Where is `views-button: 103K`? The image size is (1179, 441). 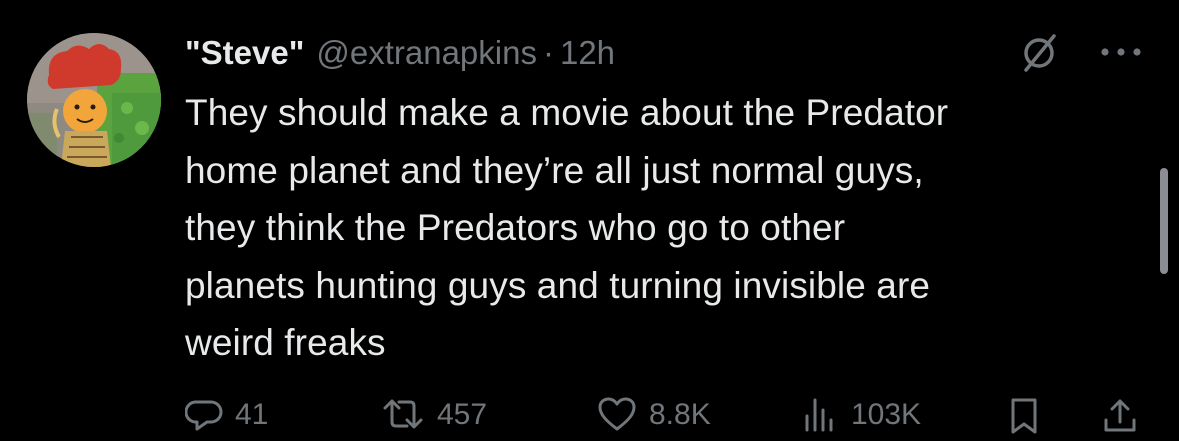
views-button: 103K is located at coordinates (861, 415).